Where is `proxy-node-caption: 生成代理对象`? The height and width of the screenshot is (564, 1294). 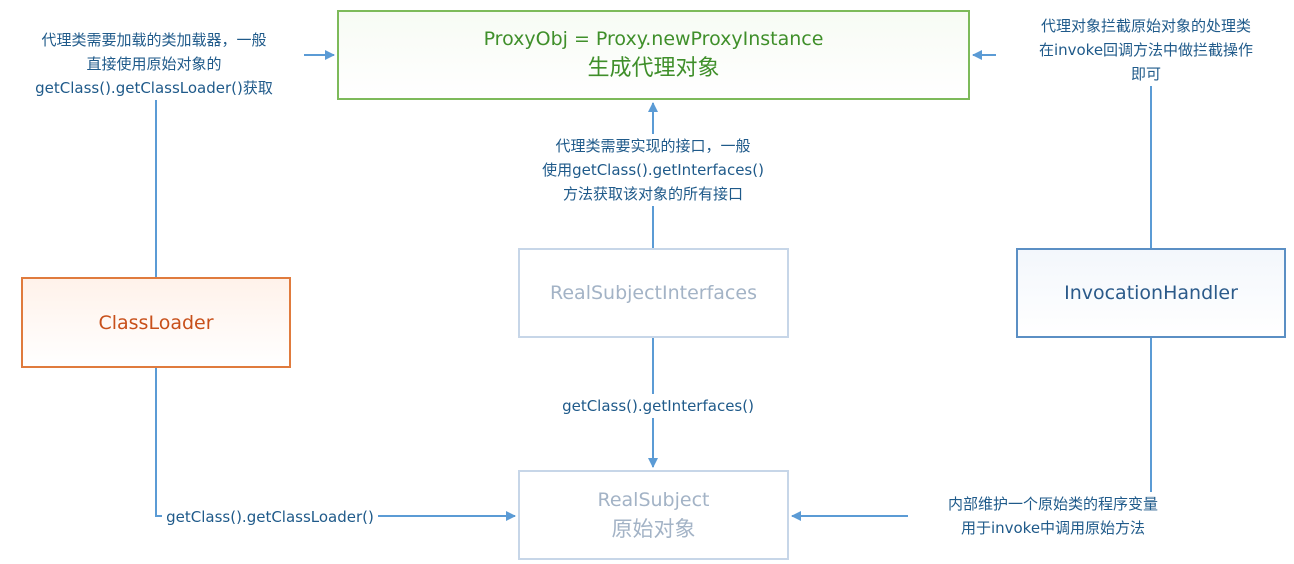
proxy-node-caption: 生成代理对象 is located at coordinates (653, 68).